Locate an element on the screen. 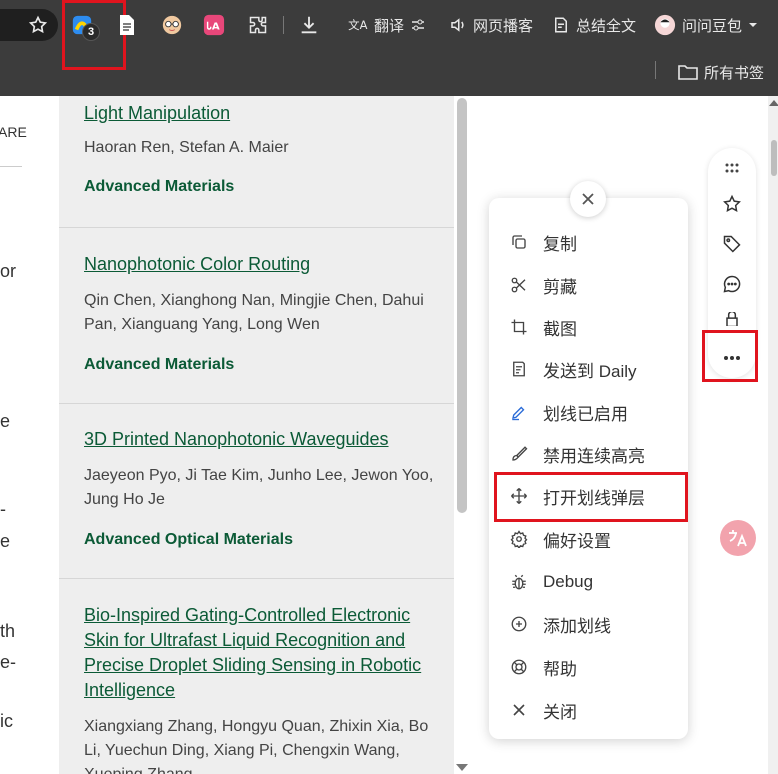 The height and width of the screenshot is (774, 778). star-icon is located at coordinates (732, 204).